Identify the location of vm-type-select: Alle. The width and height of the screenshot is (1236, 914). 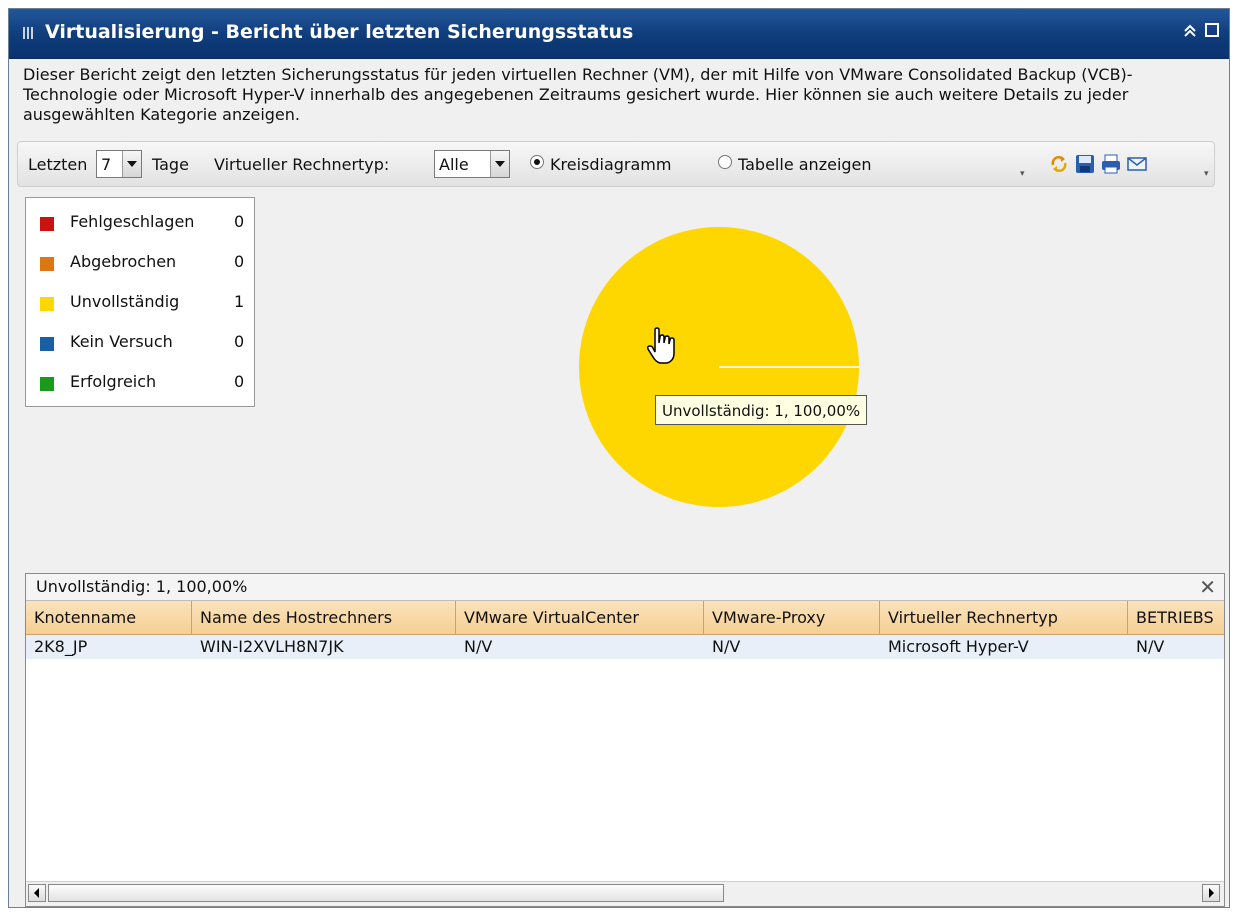
(472, 164).